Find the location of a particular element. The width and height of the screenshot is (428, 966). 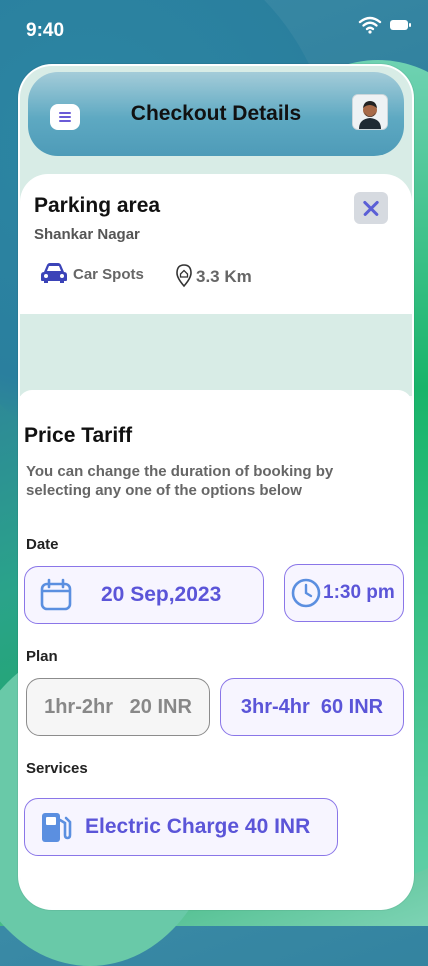

service-label: Electric Charge 40 INR is located at coordinates (198, 826).